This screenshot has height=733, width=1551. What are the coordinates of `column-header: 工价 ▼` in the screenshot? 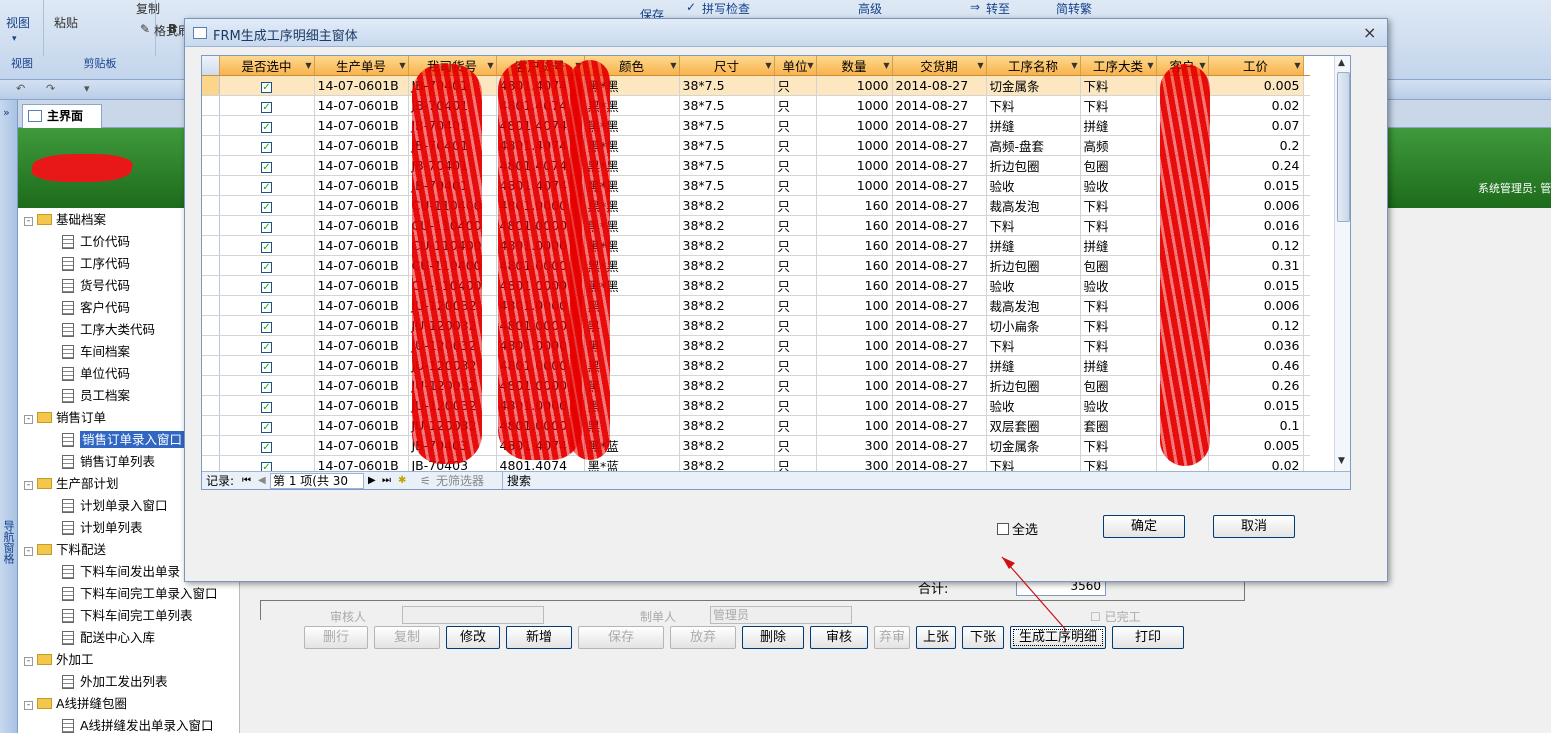 It's located at (1256, 66).